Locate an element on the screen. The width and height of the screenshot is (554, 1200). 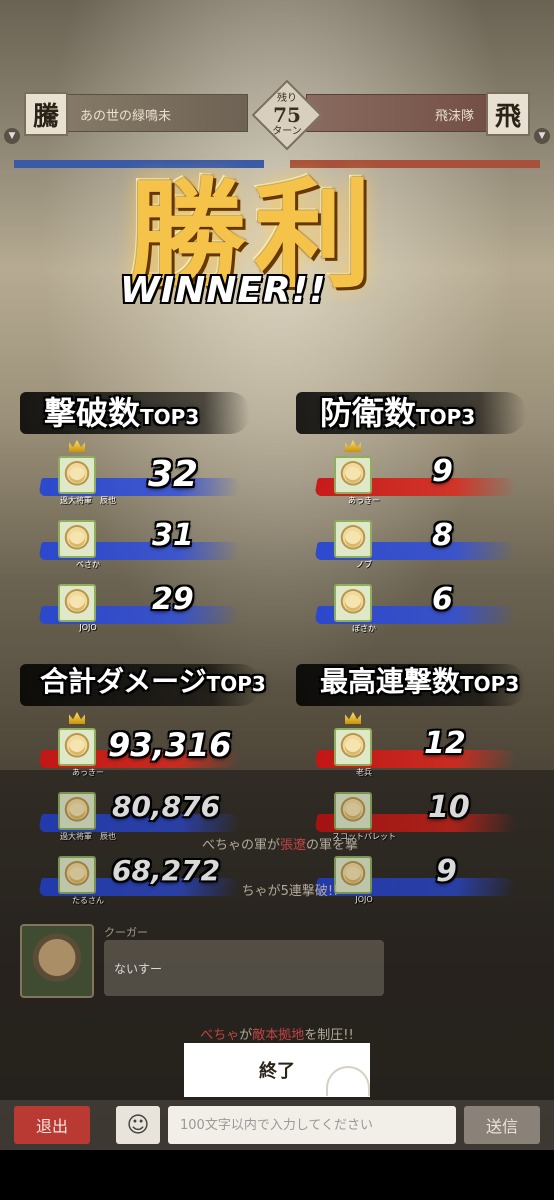
kills-row-2: べさか 31 is located at coordinates (145, 544).